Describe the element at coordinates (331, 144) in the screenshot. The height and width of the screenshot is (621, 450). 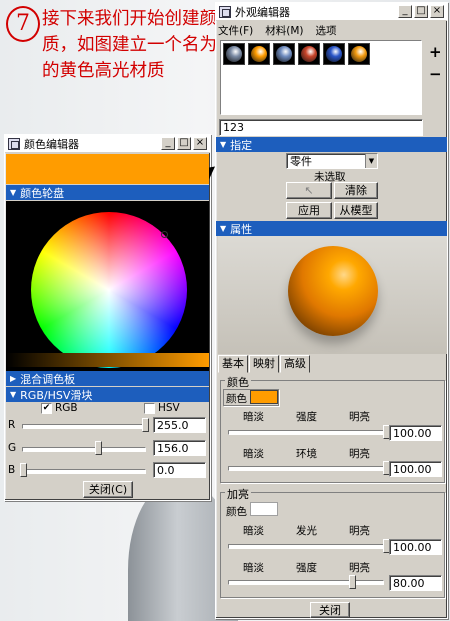
I see `assign-section-header: ▼ 指定` at that location.